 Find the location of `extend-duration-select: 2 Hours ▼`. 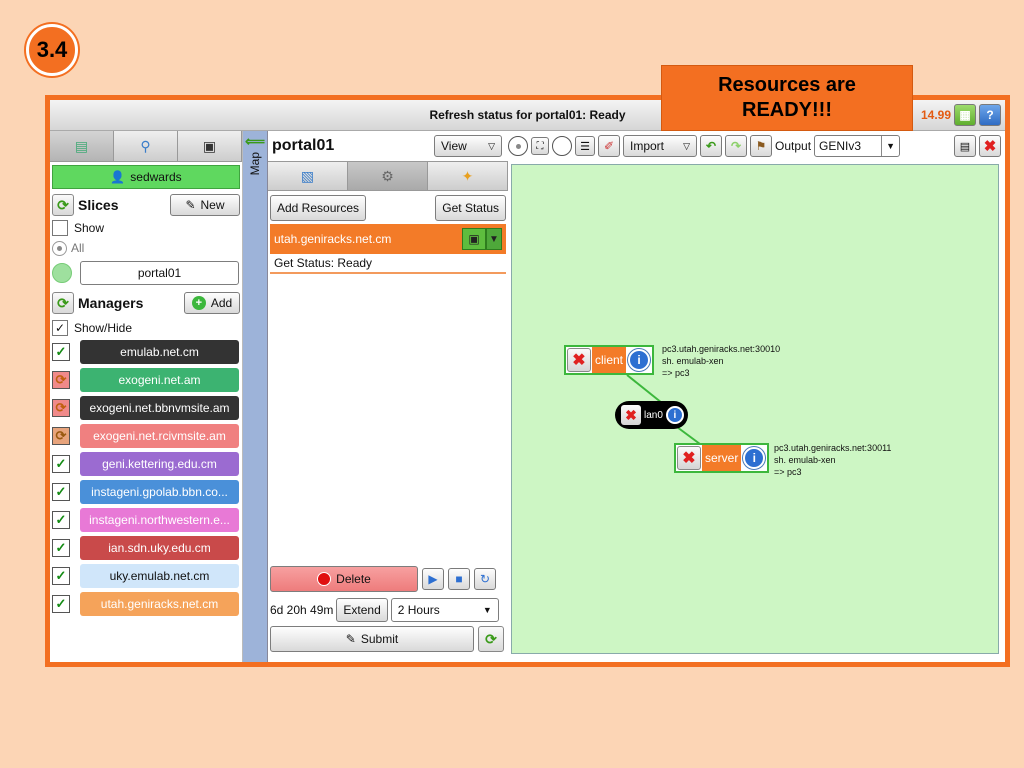

extend-duration-select: 2 Hours ▼ is located at coordinates (444, 610).